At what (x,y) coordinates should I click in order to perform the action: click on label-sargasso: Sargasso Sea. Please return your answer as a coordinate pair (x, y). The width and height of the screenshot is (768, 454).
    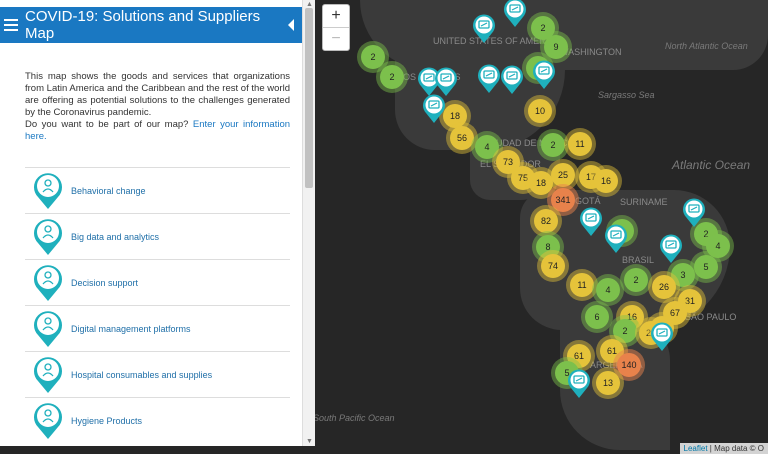
    Looking at the image, I should click on (626, 95).